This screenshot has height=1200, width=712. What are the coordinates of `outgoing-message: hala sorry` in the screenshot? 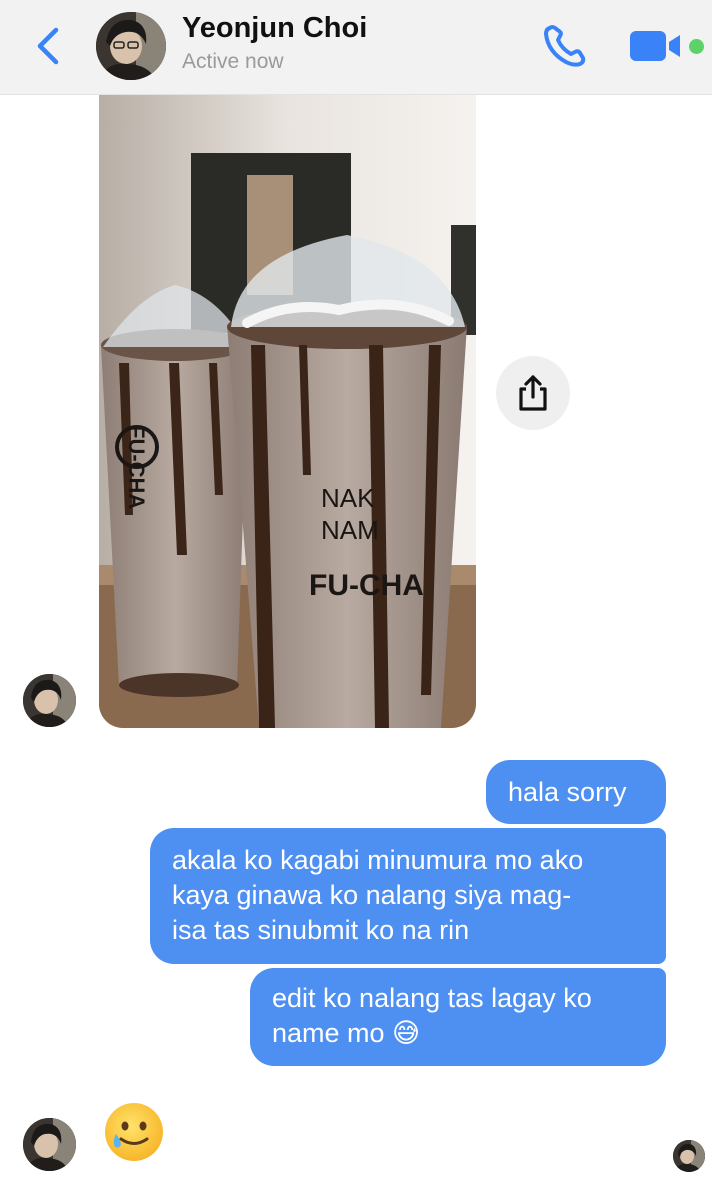 It's located at (576, 792).